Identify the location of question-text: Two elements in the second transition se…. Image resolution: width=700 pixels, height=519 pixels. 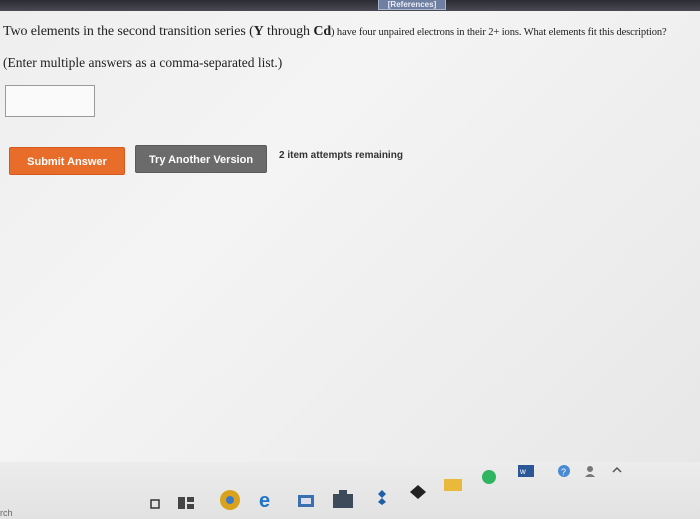
(351, 32).